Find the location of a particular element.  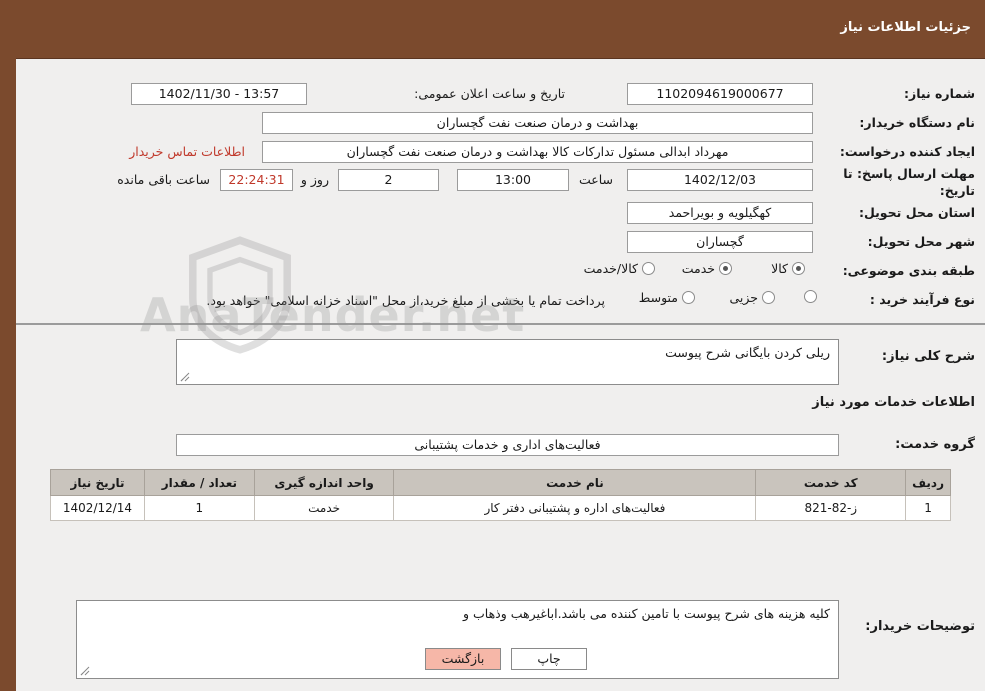

title-bar: جزئیات اطلاعات نیاز is located at coordinates (492, 29).